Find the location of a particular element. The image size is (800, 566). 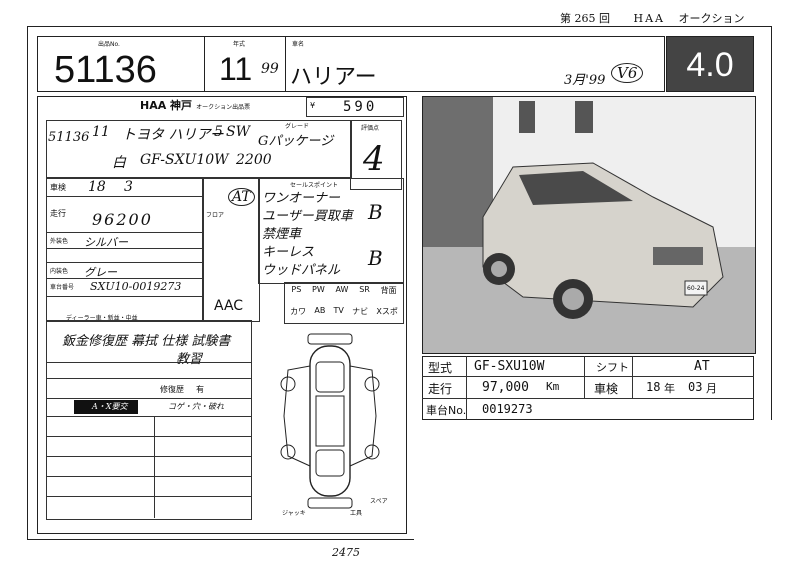

type-label: 型式 is located at coordinates (440, 368).